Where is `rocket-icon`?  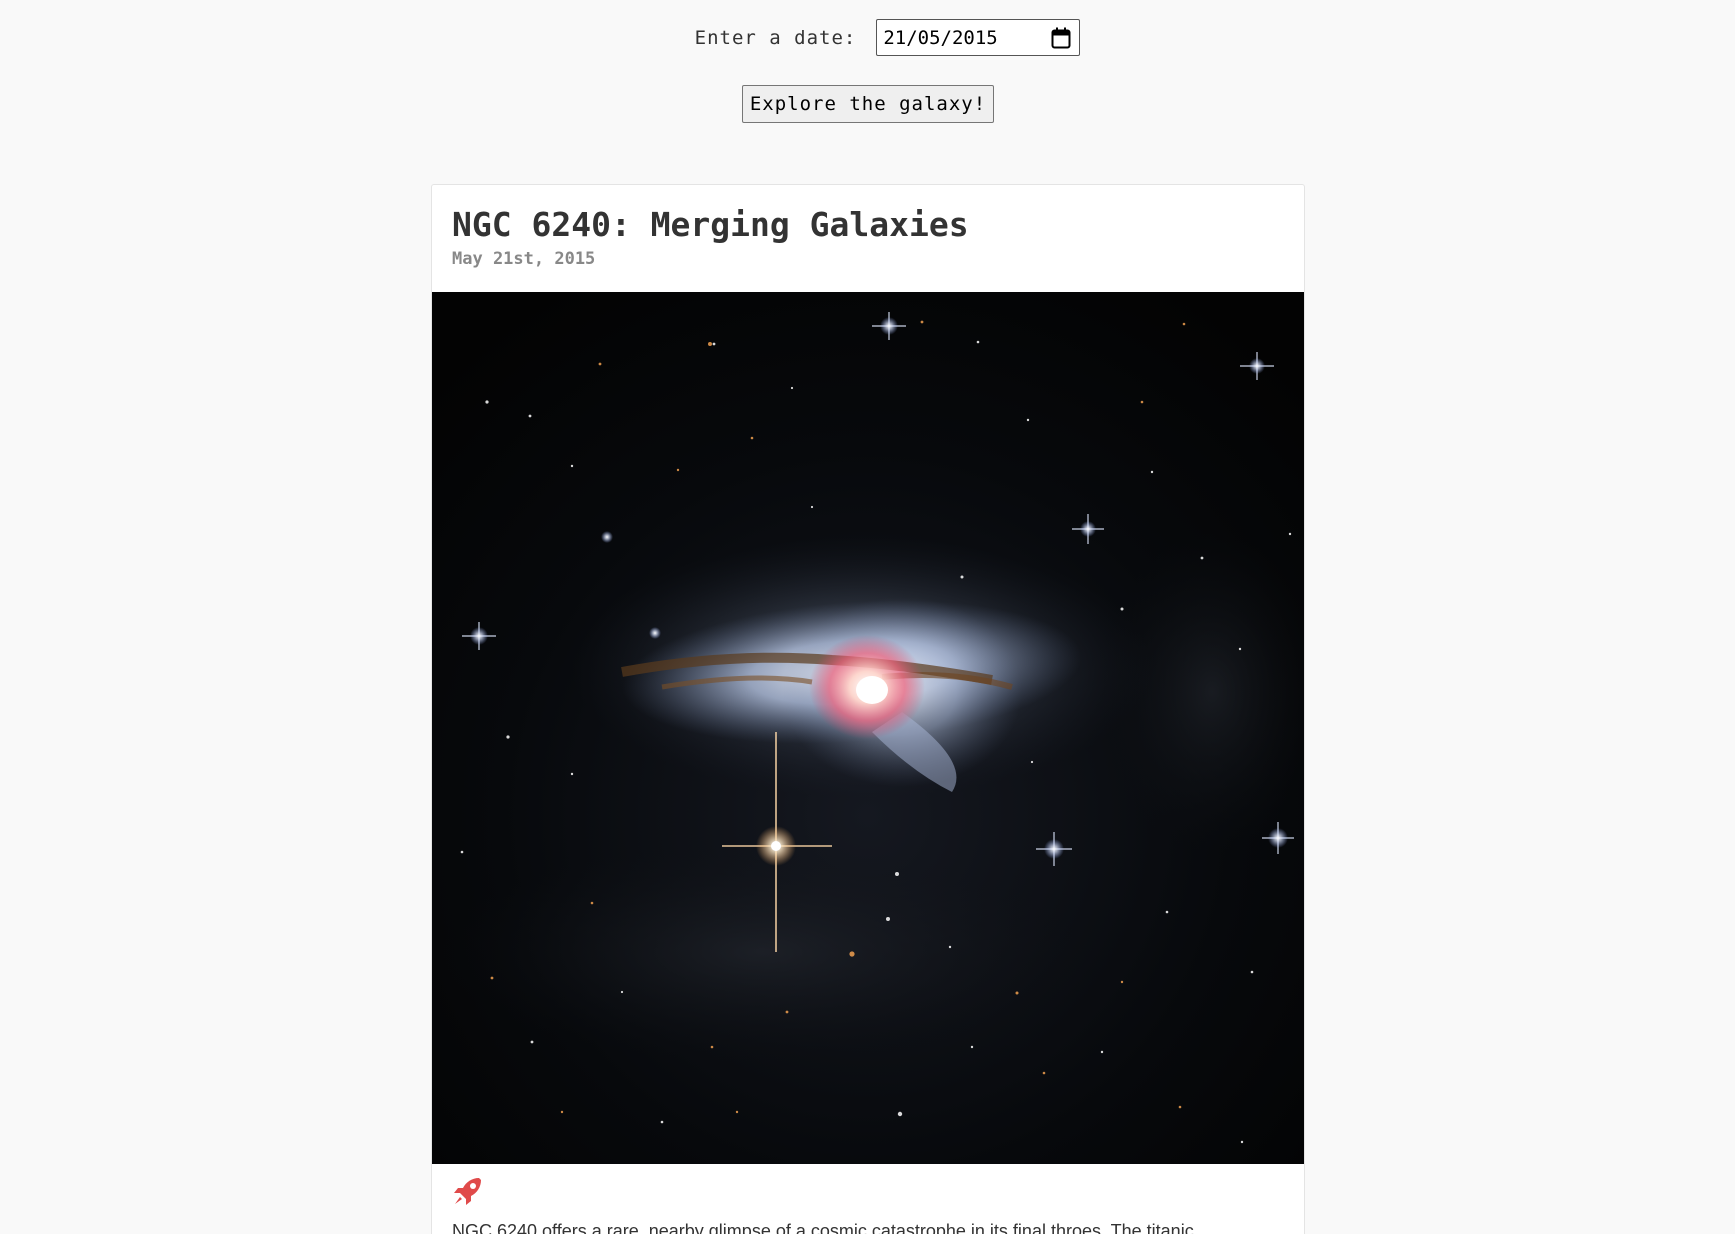 rocket-icon is located at coordinates (467, 1191).